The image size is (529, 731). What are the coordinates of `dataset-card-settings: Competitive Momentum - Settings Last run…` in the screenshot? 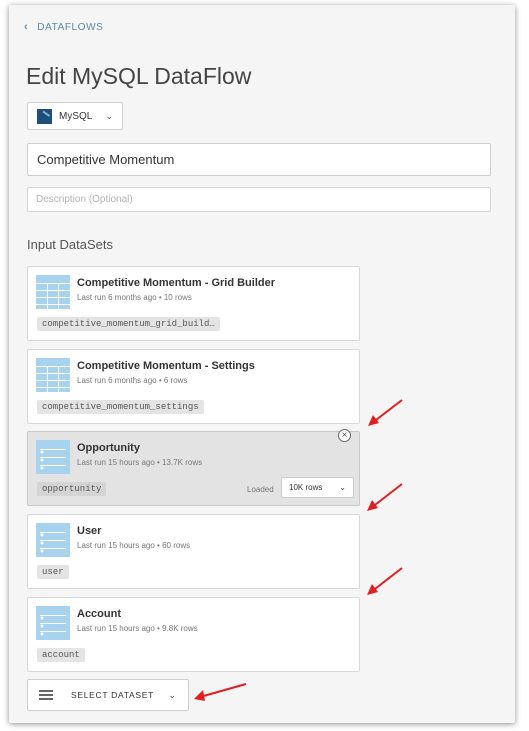 It's located at (193, 386).